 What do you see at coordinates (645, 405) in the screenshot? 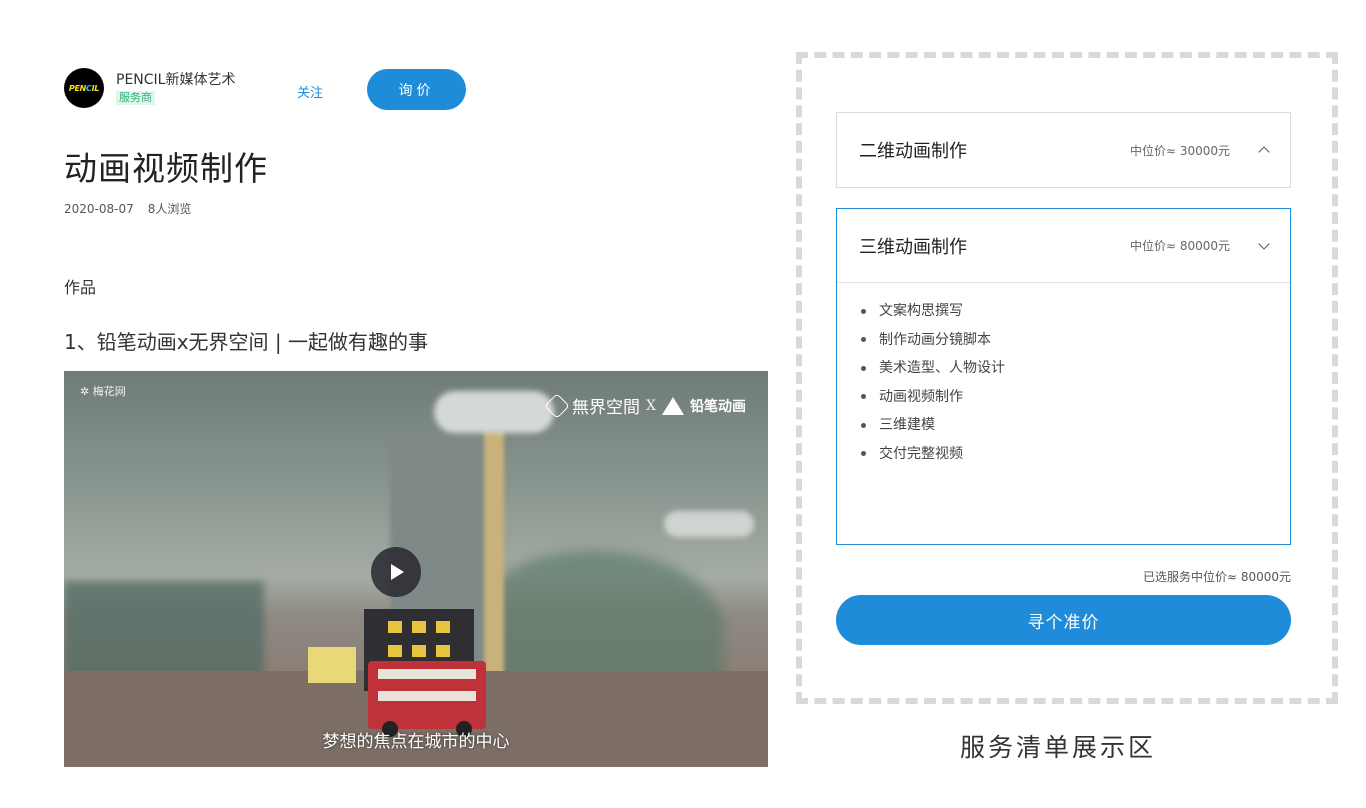
I see `video-brand-logo: 無界空間 X 铅笔动画` at bounding box center [645, 405].